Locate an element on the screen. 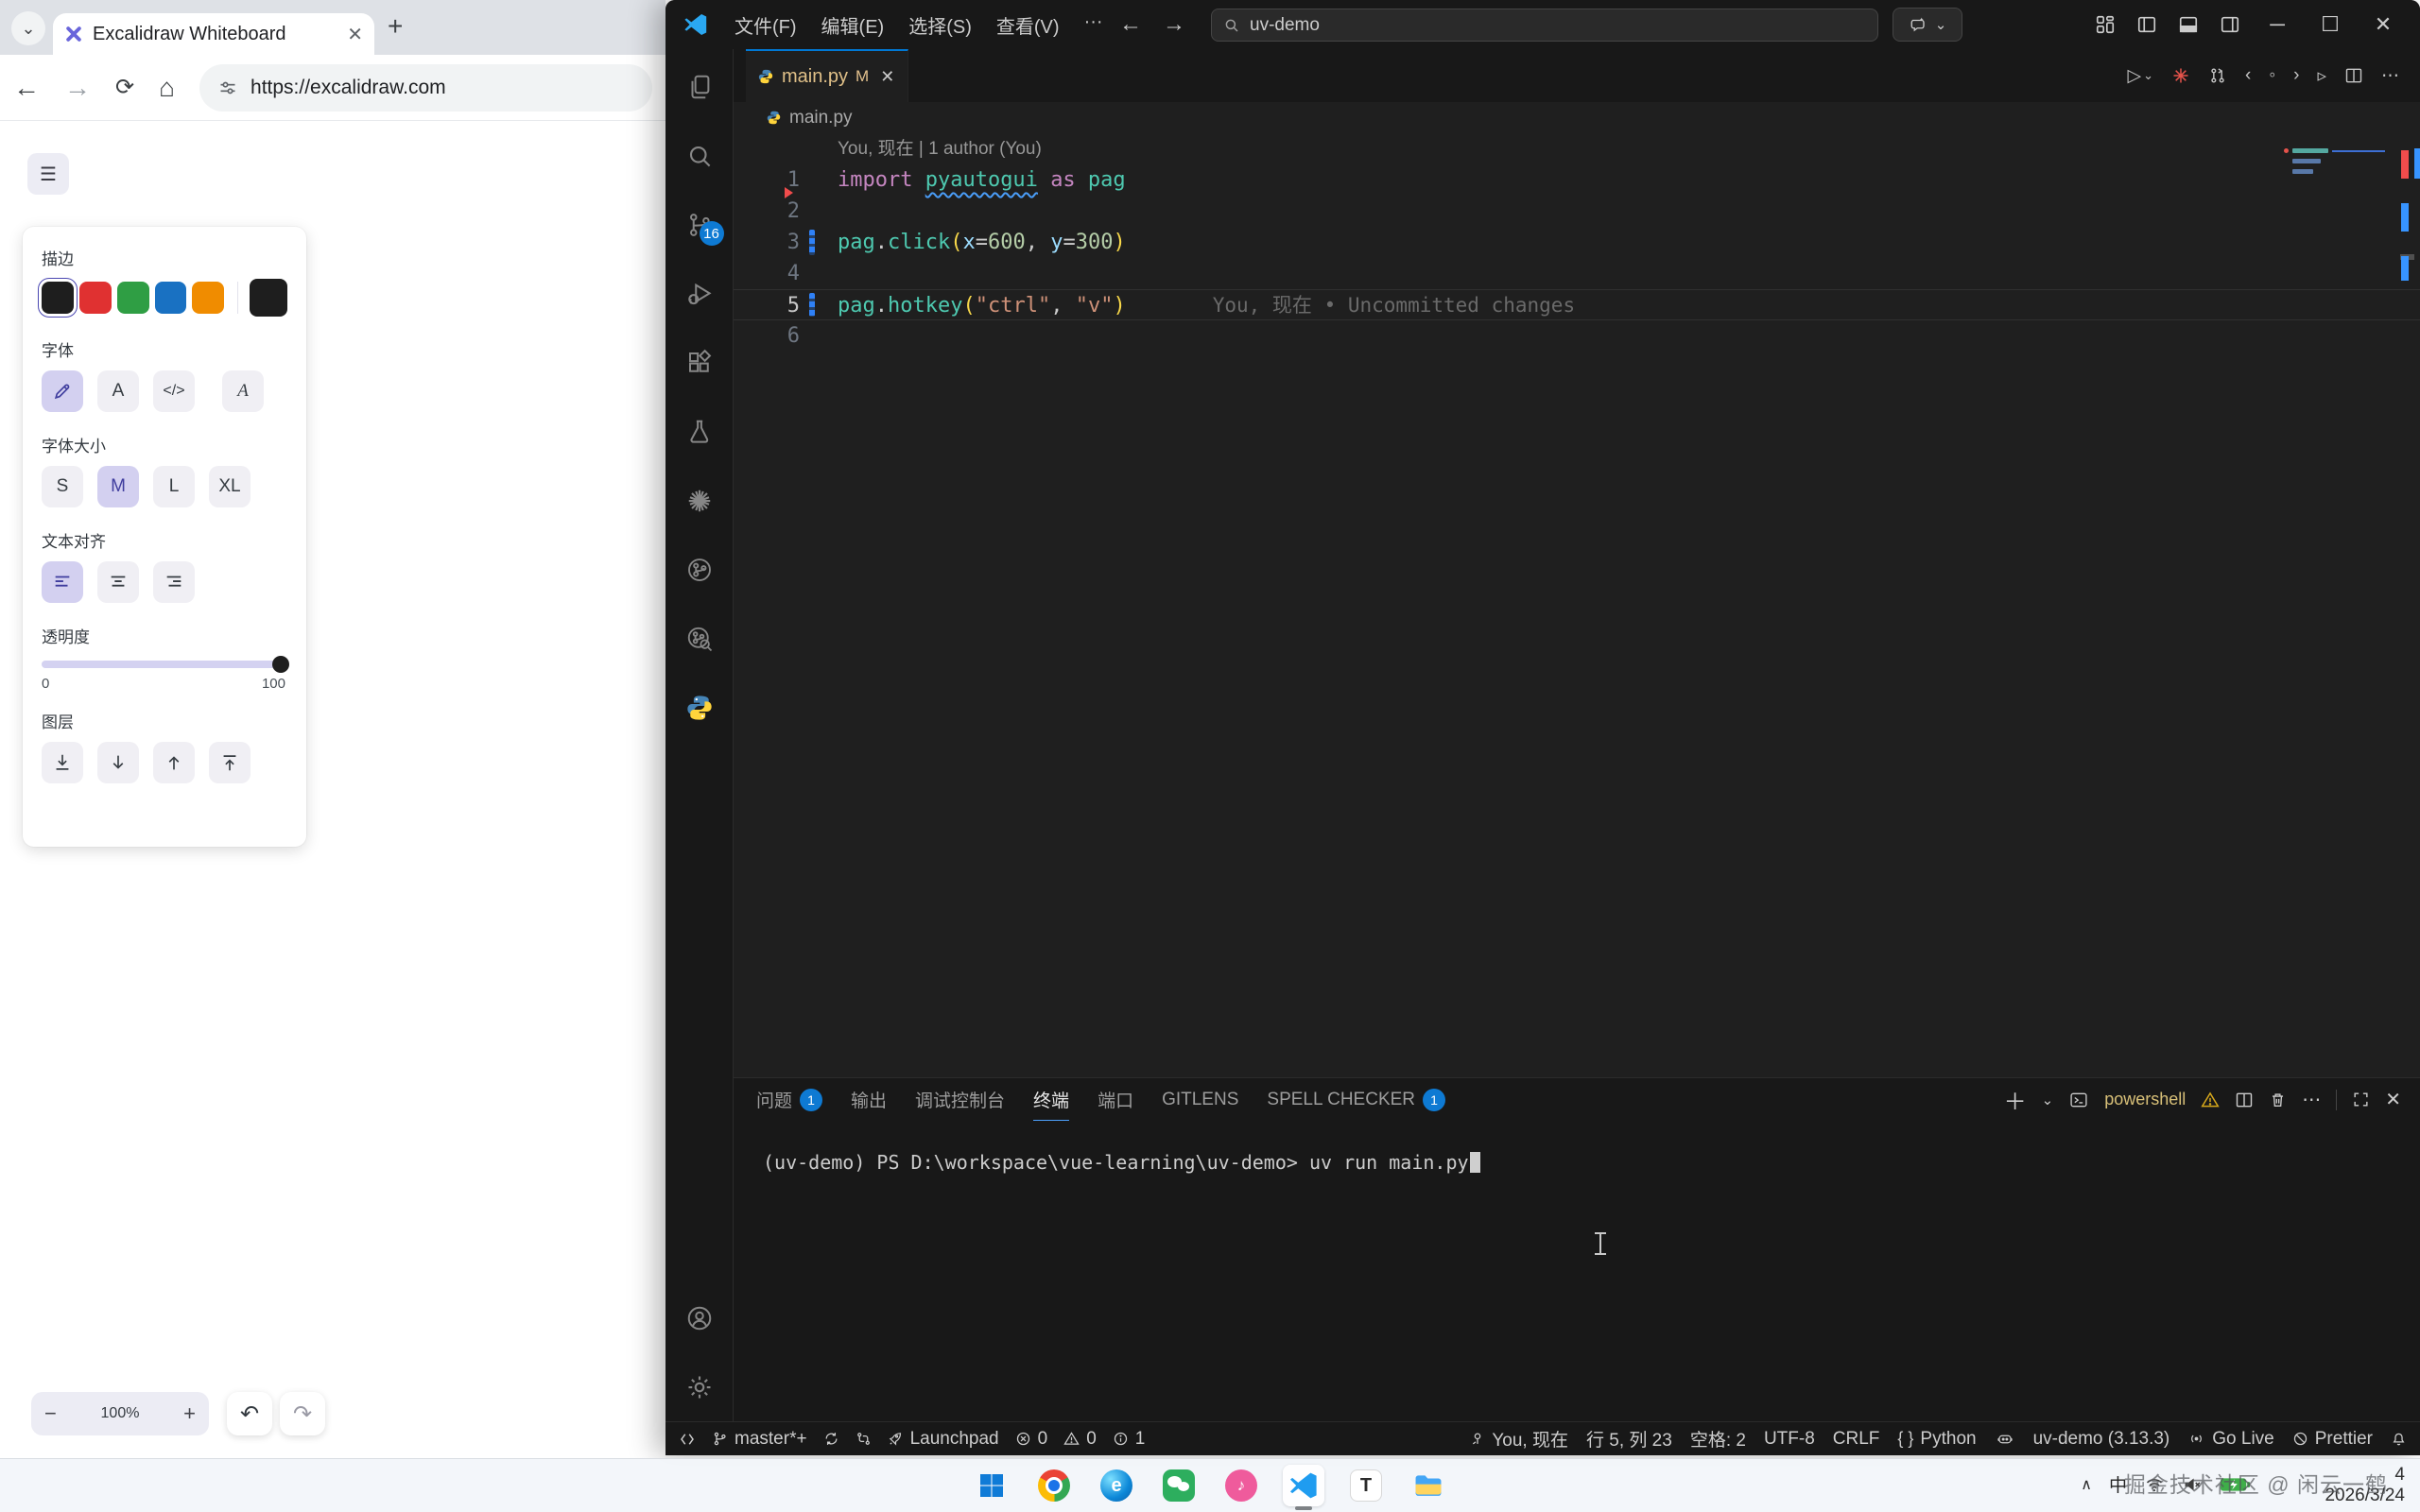  taskbar-wechat-icon is located at coordinates (1179, 1485).